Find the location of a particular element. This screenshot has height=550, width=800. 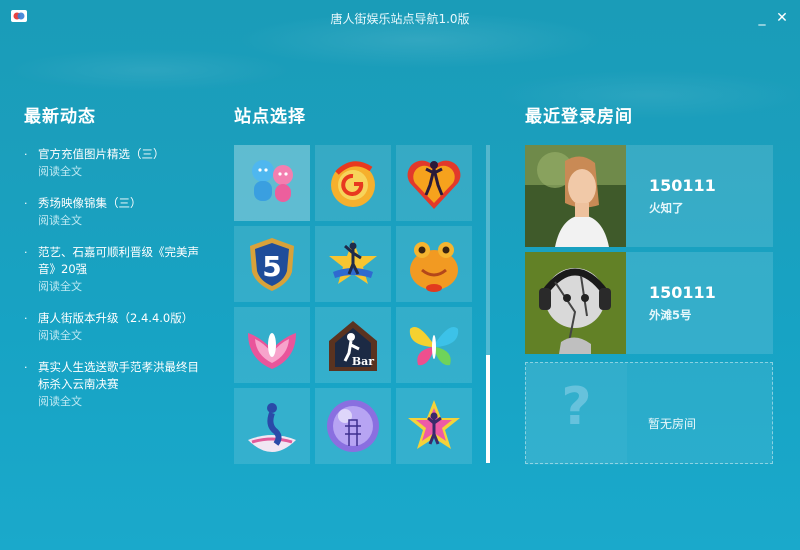

site-tile-heart is located at coordinates (434, 183).